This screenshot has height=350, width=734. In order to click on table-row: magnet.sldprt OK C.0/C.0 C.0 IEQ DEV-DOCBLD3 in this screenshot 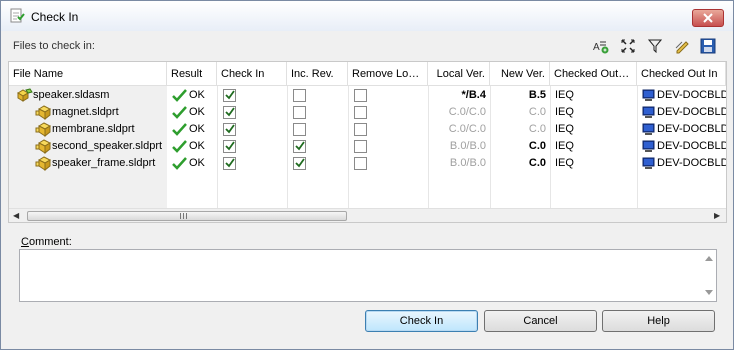, I will do `click(367, 112)`.